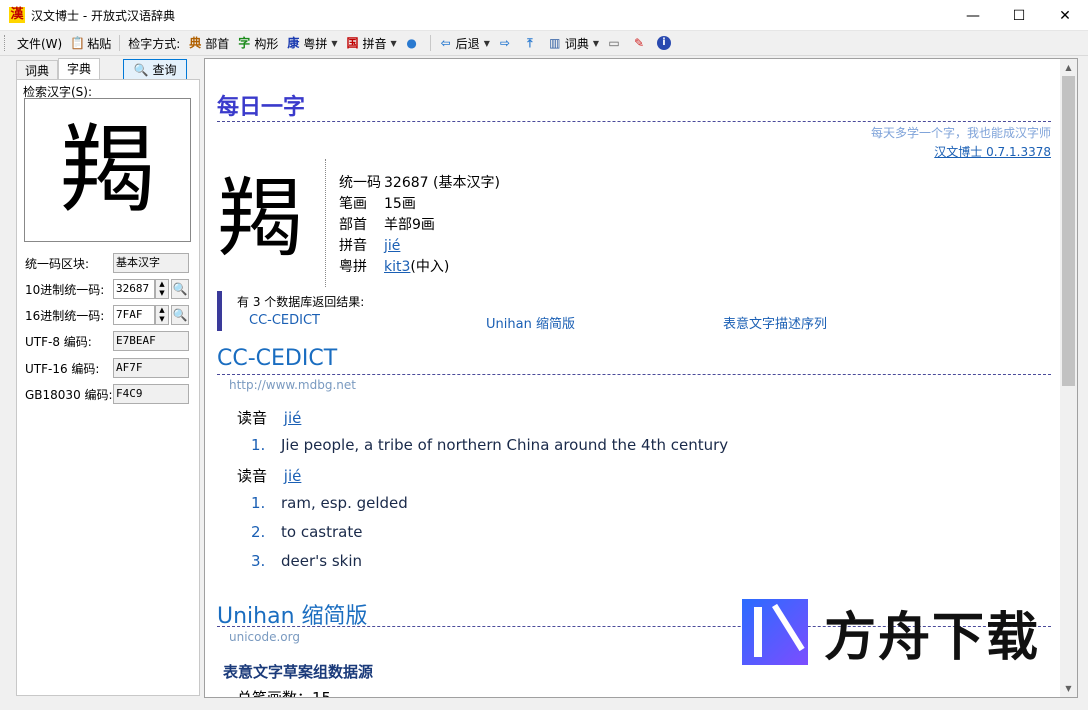  I want to click on unicode-block-label: 统一码区块:, so click(57, 263).